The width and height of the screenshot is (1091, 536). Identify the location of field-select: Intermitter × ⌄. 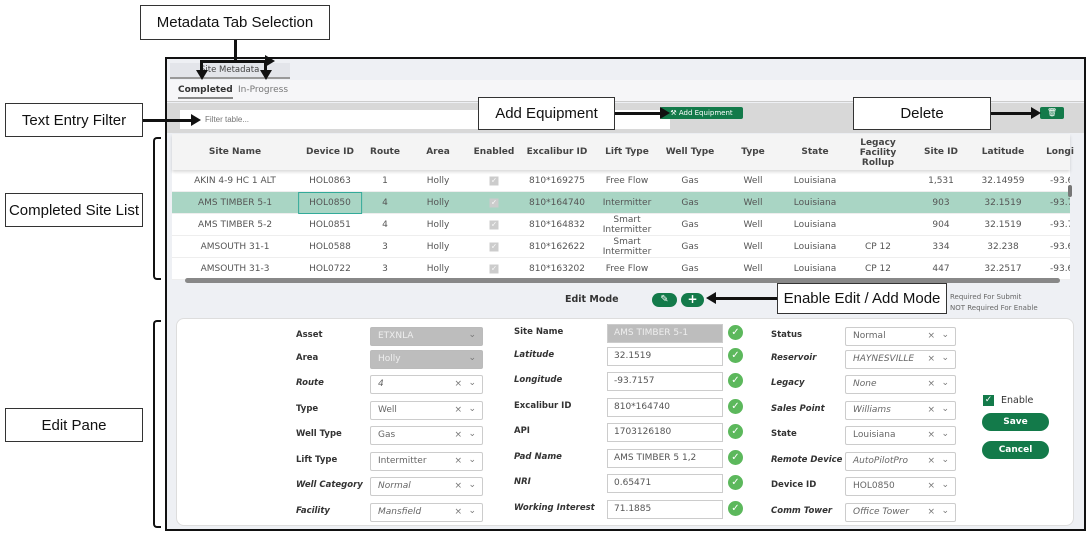
(426, 461).